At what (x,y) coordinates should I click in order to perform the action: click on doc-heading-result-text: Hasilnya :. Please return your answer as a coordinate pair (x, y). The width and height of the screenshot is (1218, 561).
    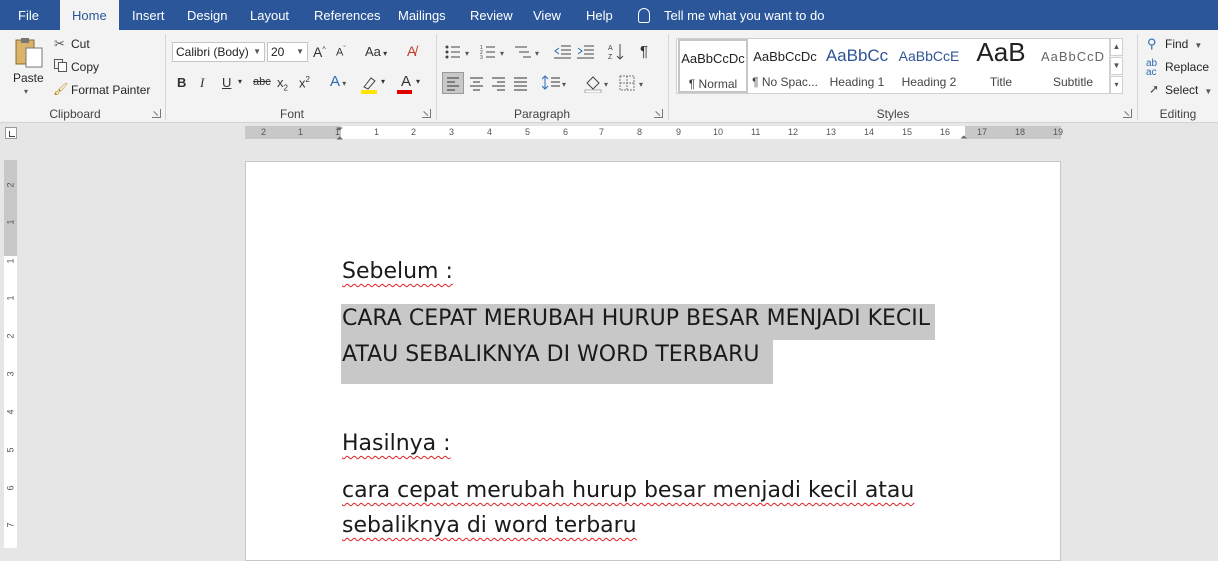
    Looking at the image, I should click on (396, 443).